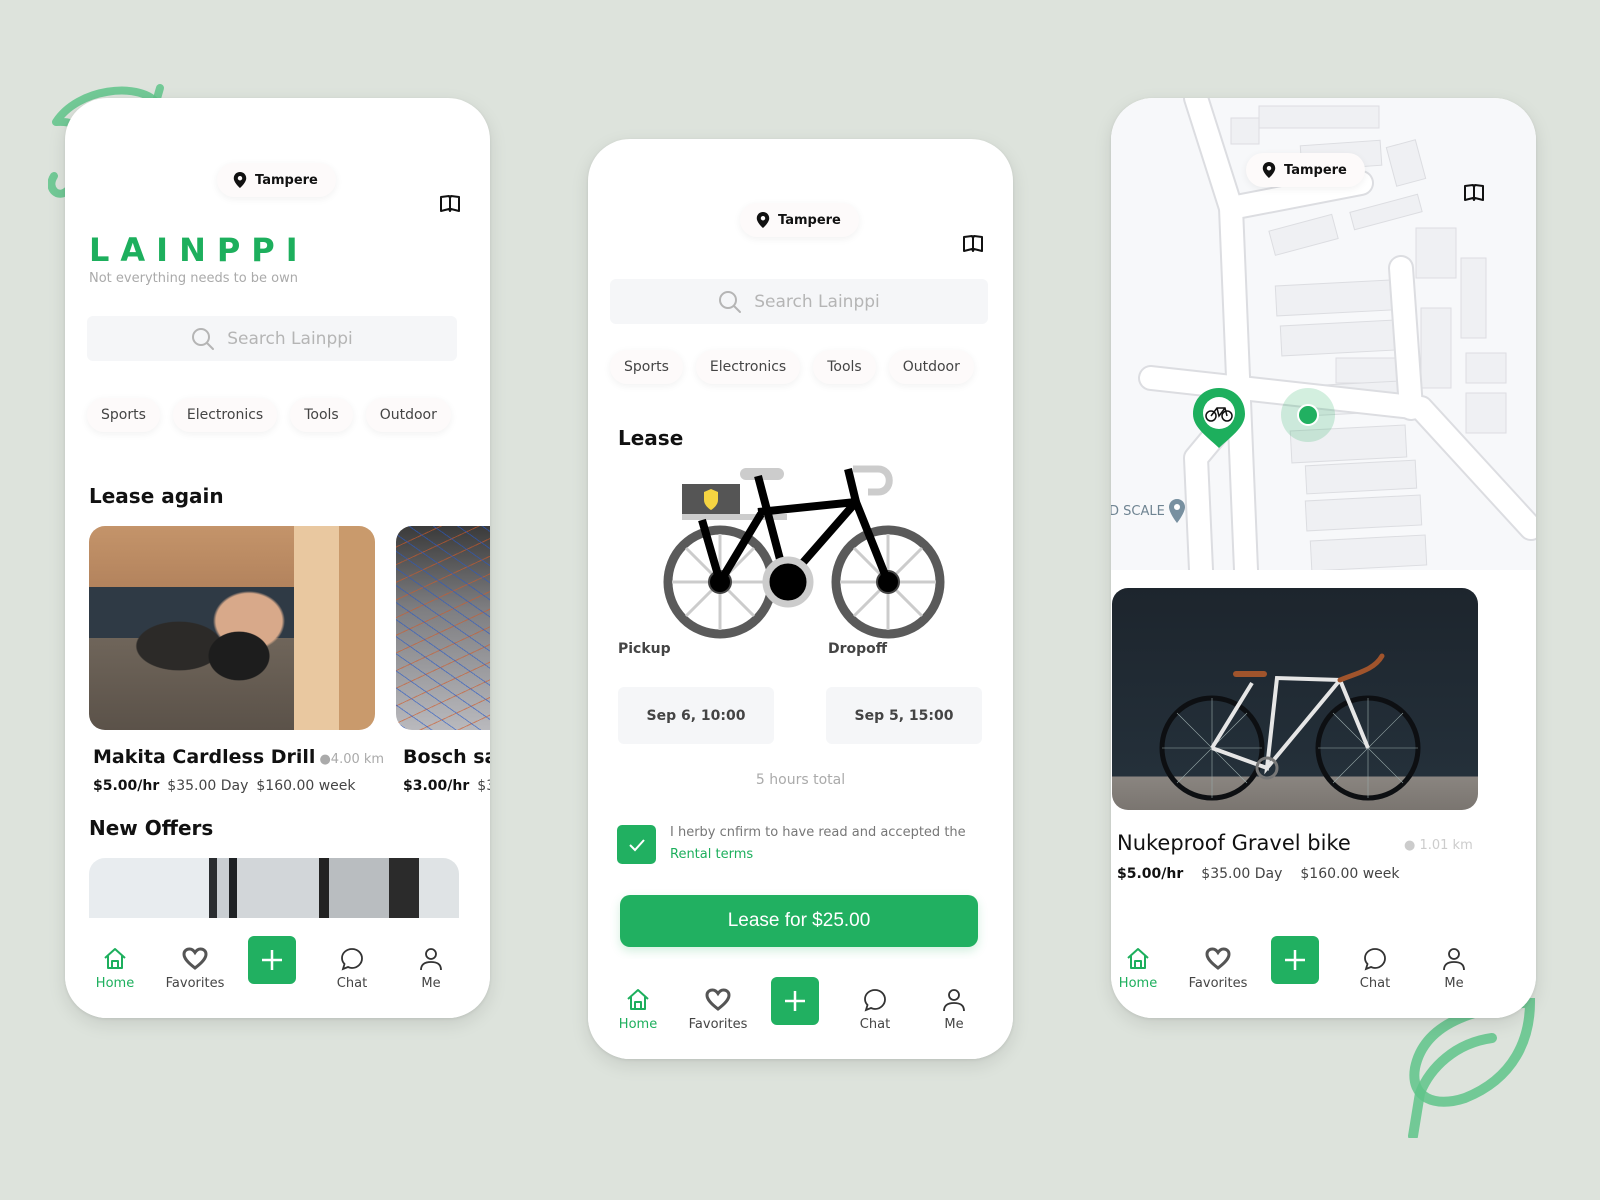  Describe the element at coordinates (1323, 334) in the screenshot. I see `map-view: Tampere D SCALE` at that location.